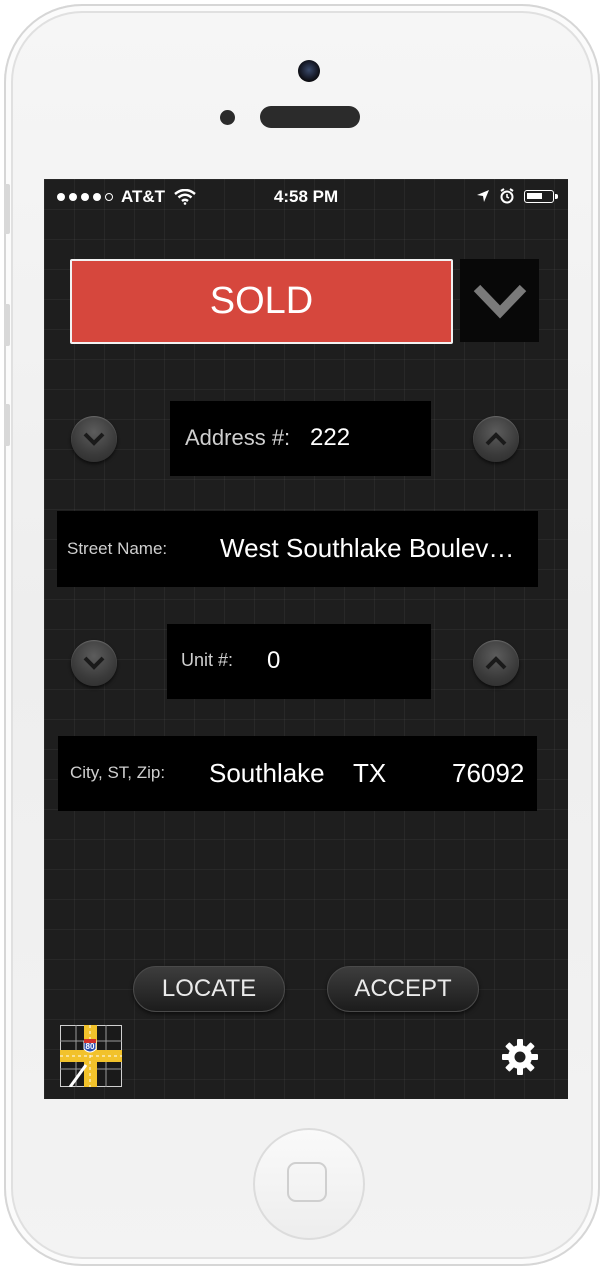  I want to click on address-number-value: 222, so click(330, 437).